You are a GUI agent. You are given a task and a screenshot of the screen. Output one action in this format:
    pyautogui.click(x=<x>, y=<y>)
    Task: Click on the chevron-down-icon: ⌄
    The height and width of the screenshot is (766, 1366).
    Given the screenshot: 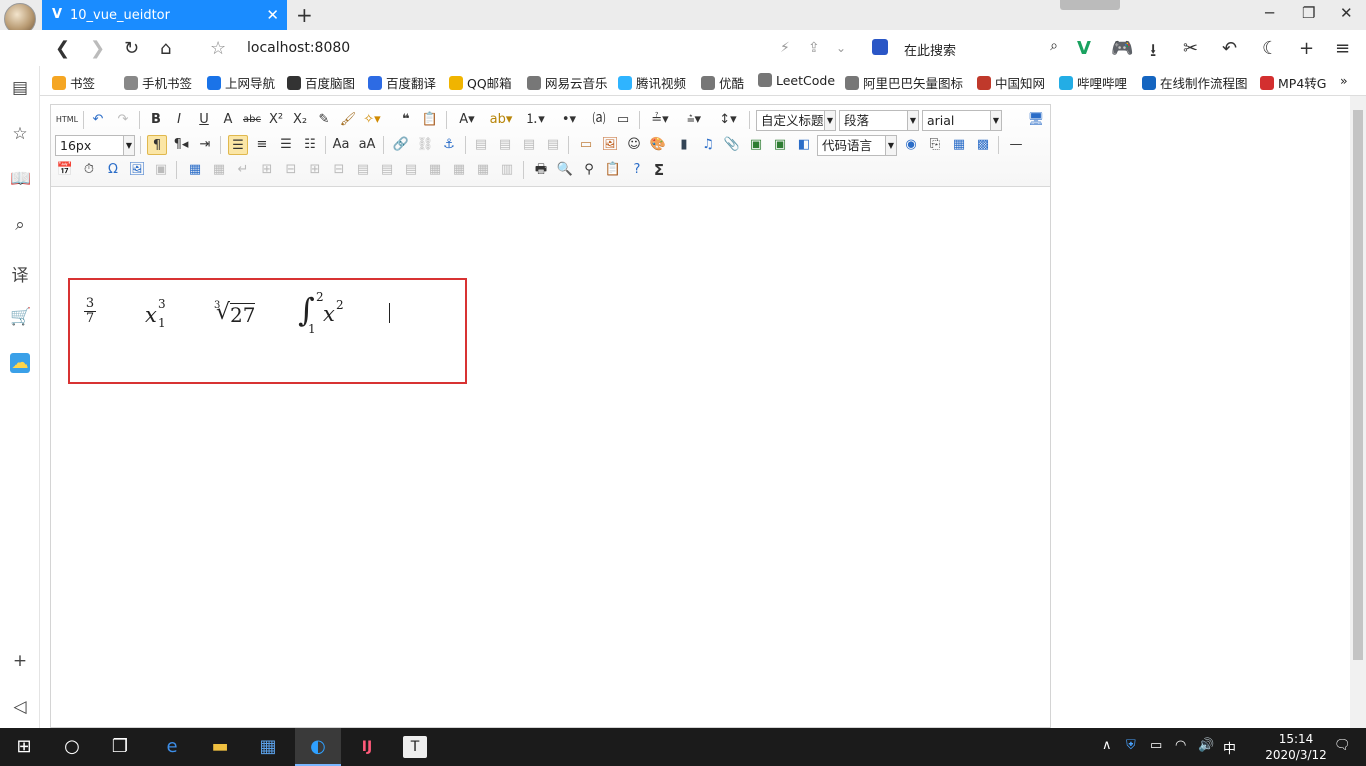 What is the action you would take?
    pyautogui.click(x=841, y=48)
    